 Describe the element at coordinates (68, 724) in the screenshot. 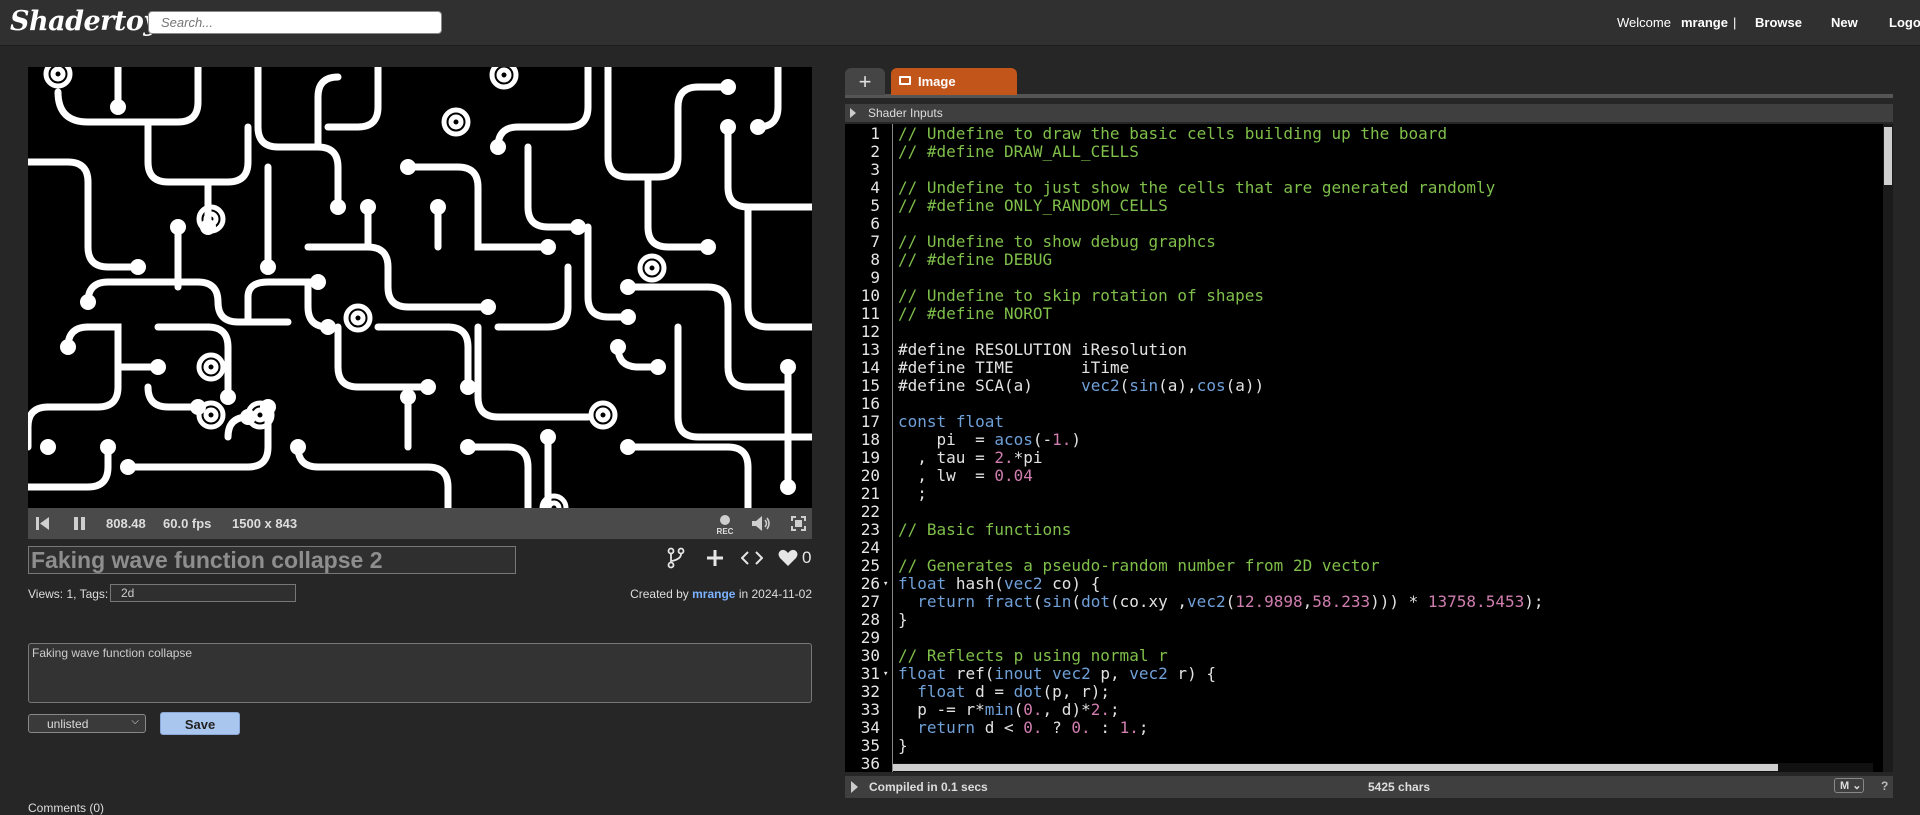

I see `privacy-value: unlisted` at that location.